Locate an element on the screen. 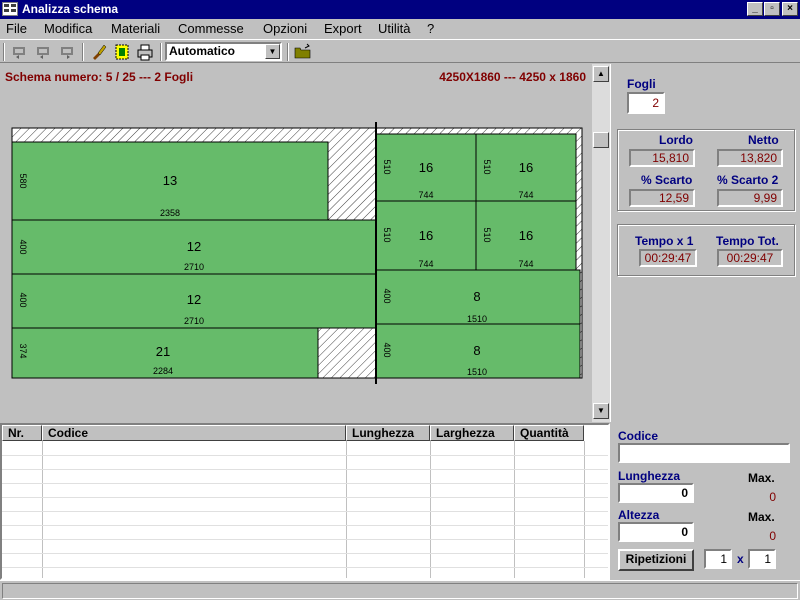 This screenshot has width=800, height=600. altezza-input: 0 is located at coordinates (656, 532).